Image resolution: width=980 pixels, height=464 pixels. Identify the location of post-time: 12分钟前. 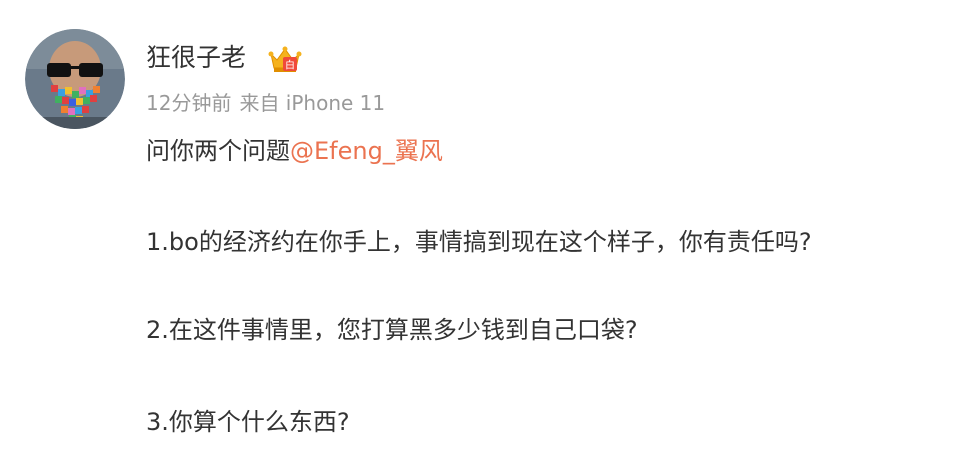
(188, 103).